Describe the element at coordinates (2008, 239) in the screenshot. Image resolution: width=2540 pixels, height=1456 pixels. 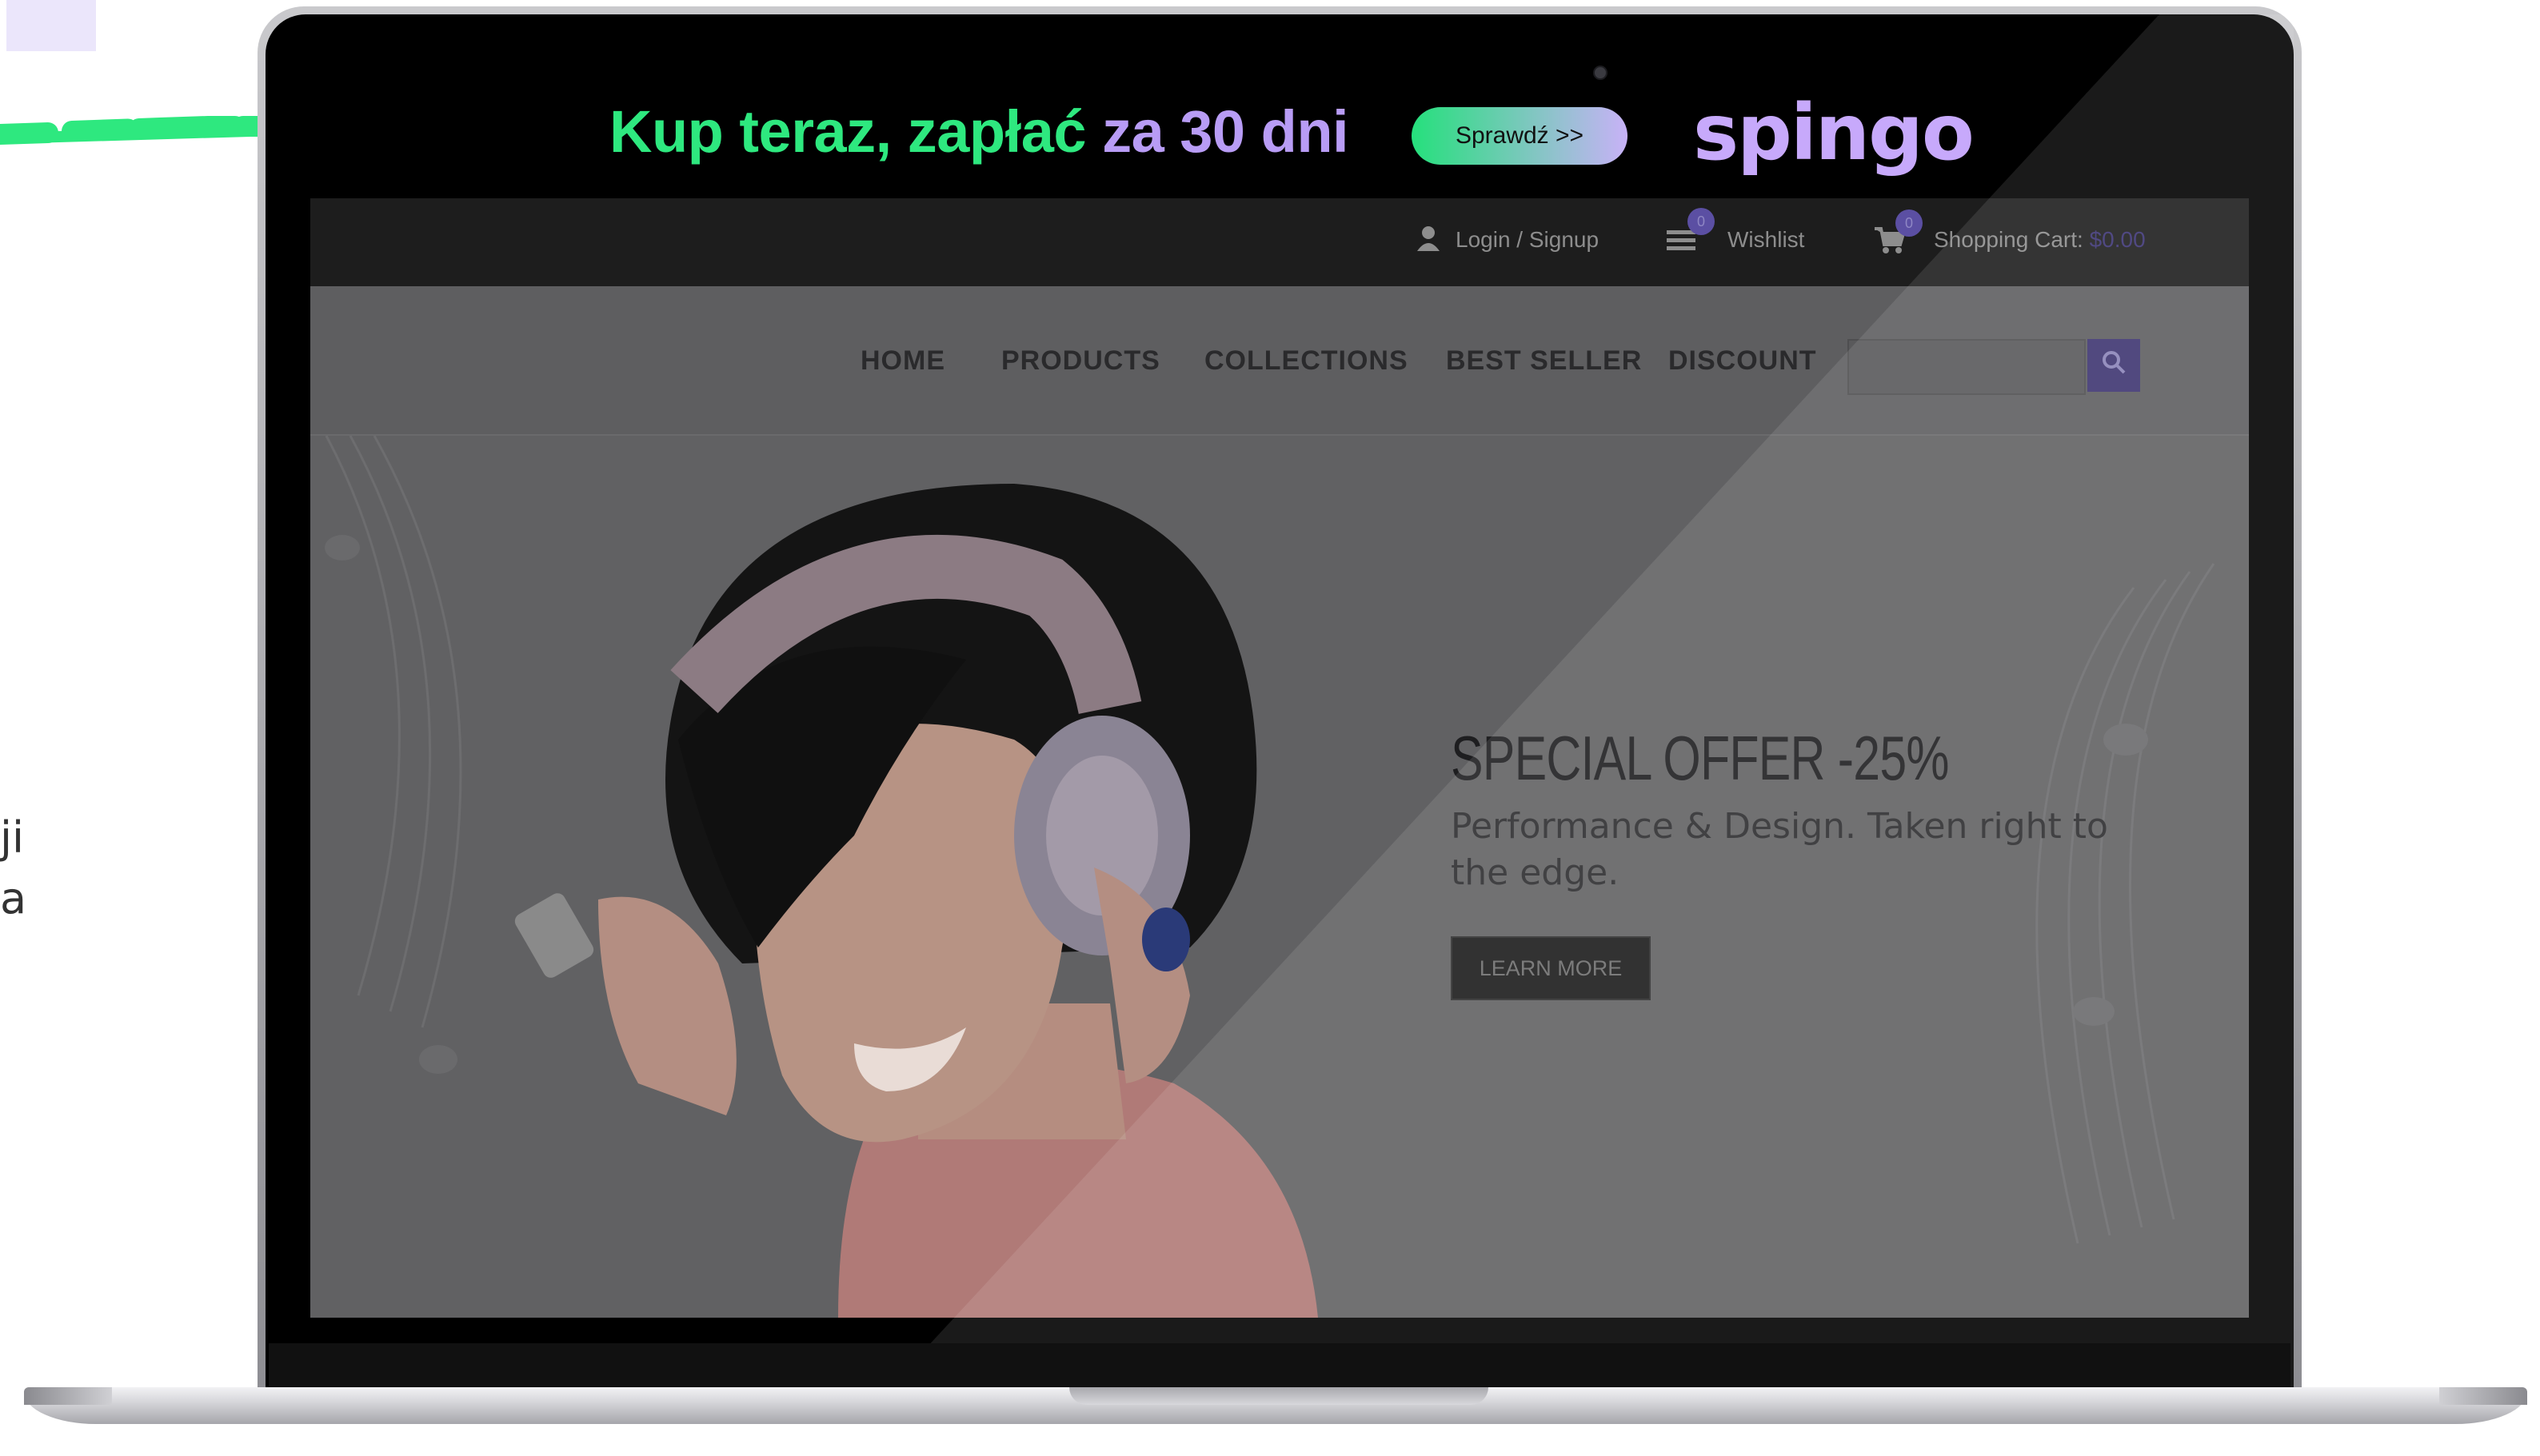
I see `cart-label: Shopping Cart:` at that location.